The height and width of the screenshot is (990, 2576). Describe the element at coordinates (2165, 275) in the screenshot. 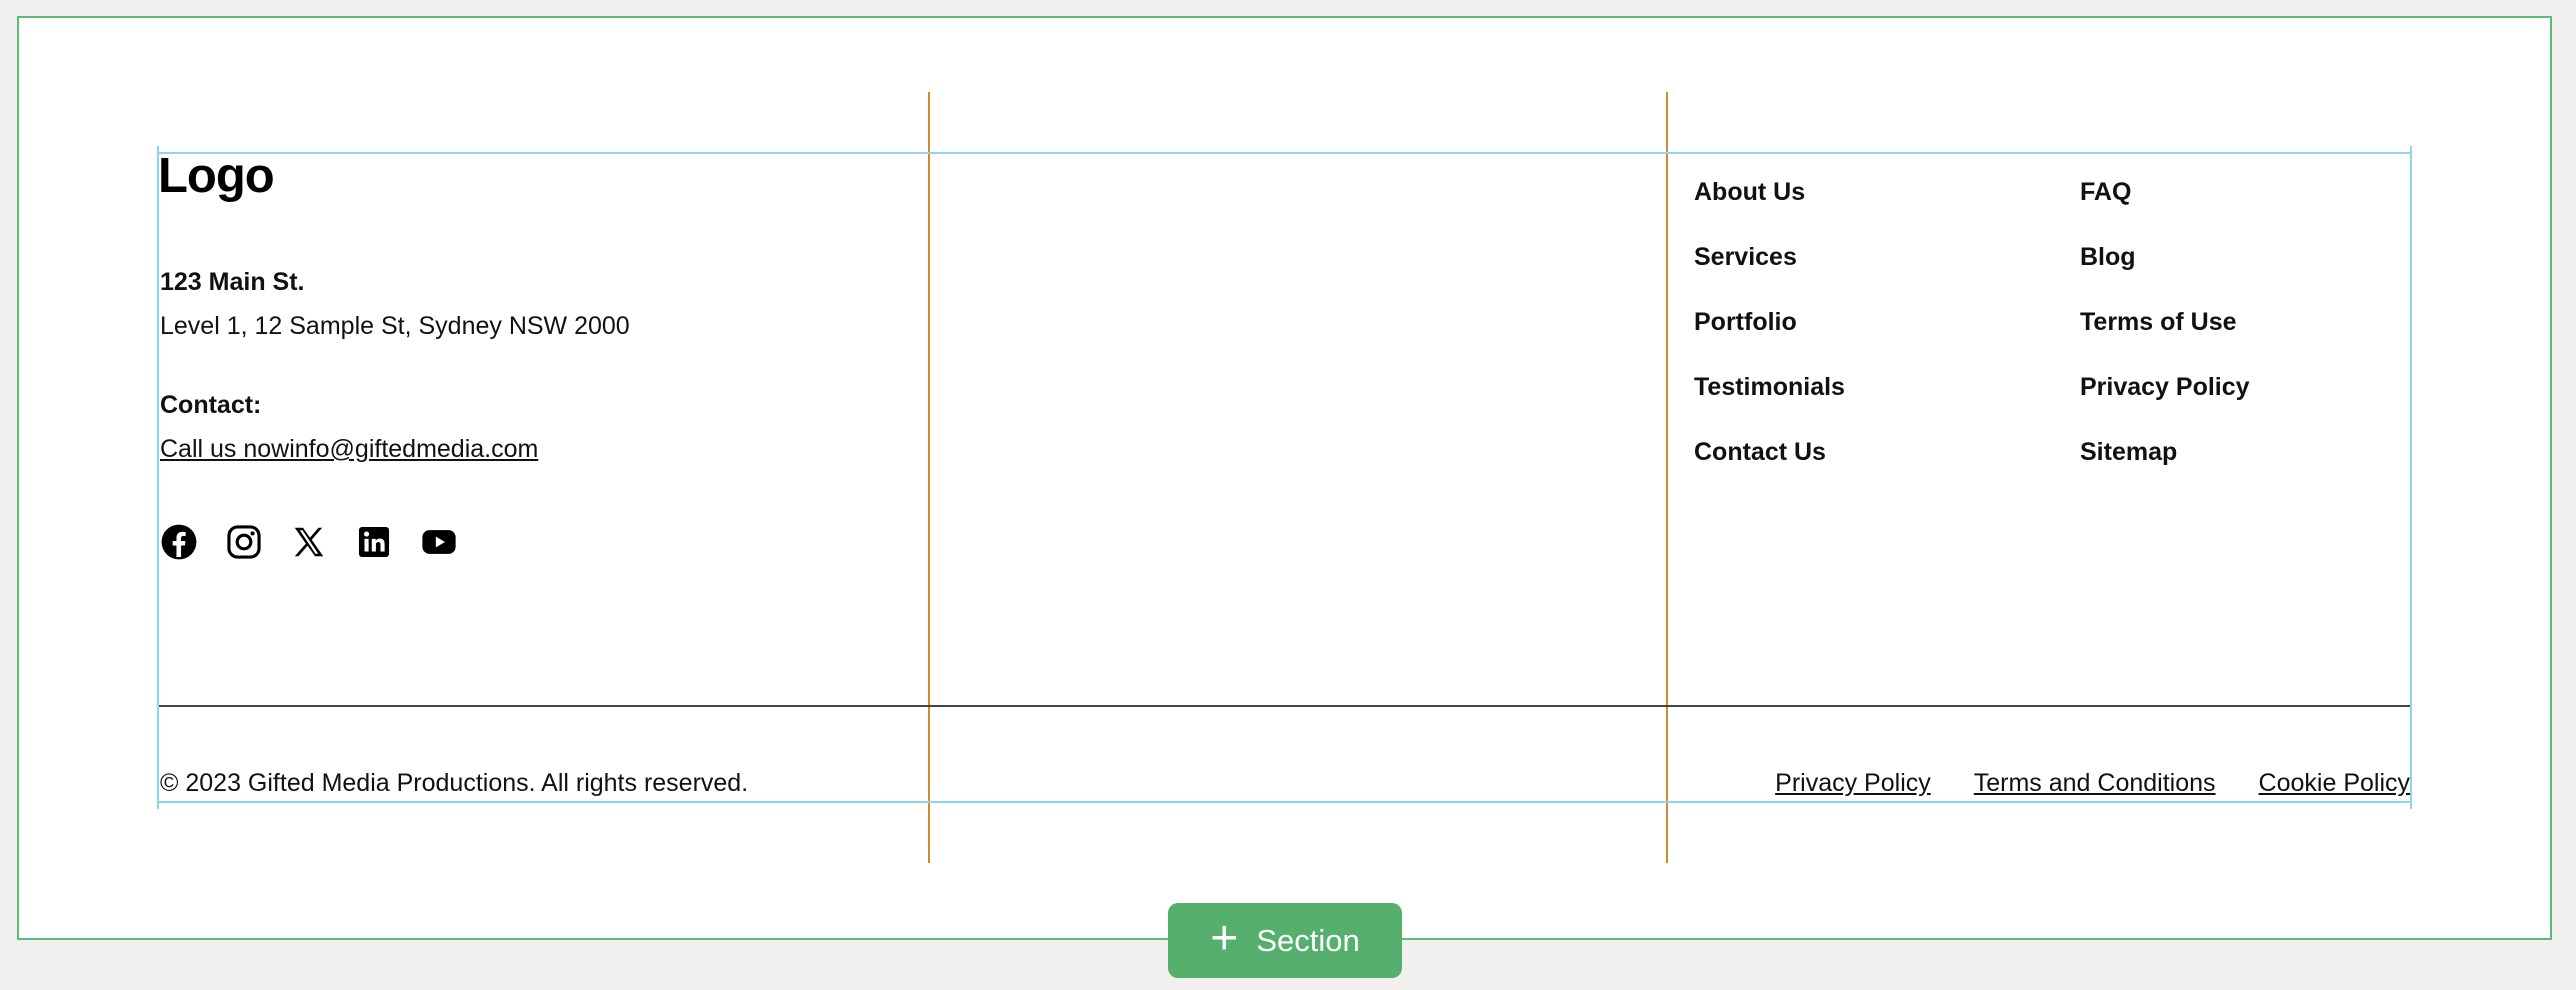

I see `footer-nav-link: Blog` at that location.